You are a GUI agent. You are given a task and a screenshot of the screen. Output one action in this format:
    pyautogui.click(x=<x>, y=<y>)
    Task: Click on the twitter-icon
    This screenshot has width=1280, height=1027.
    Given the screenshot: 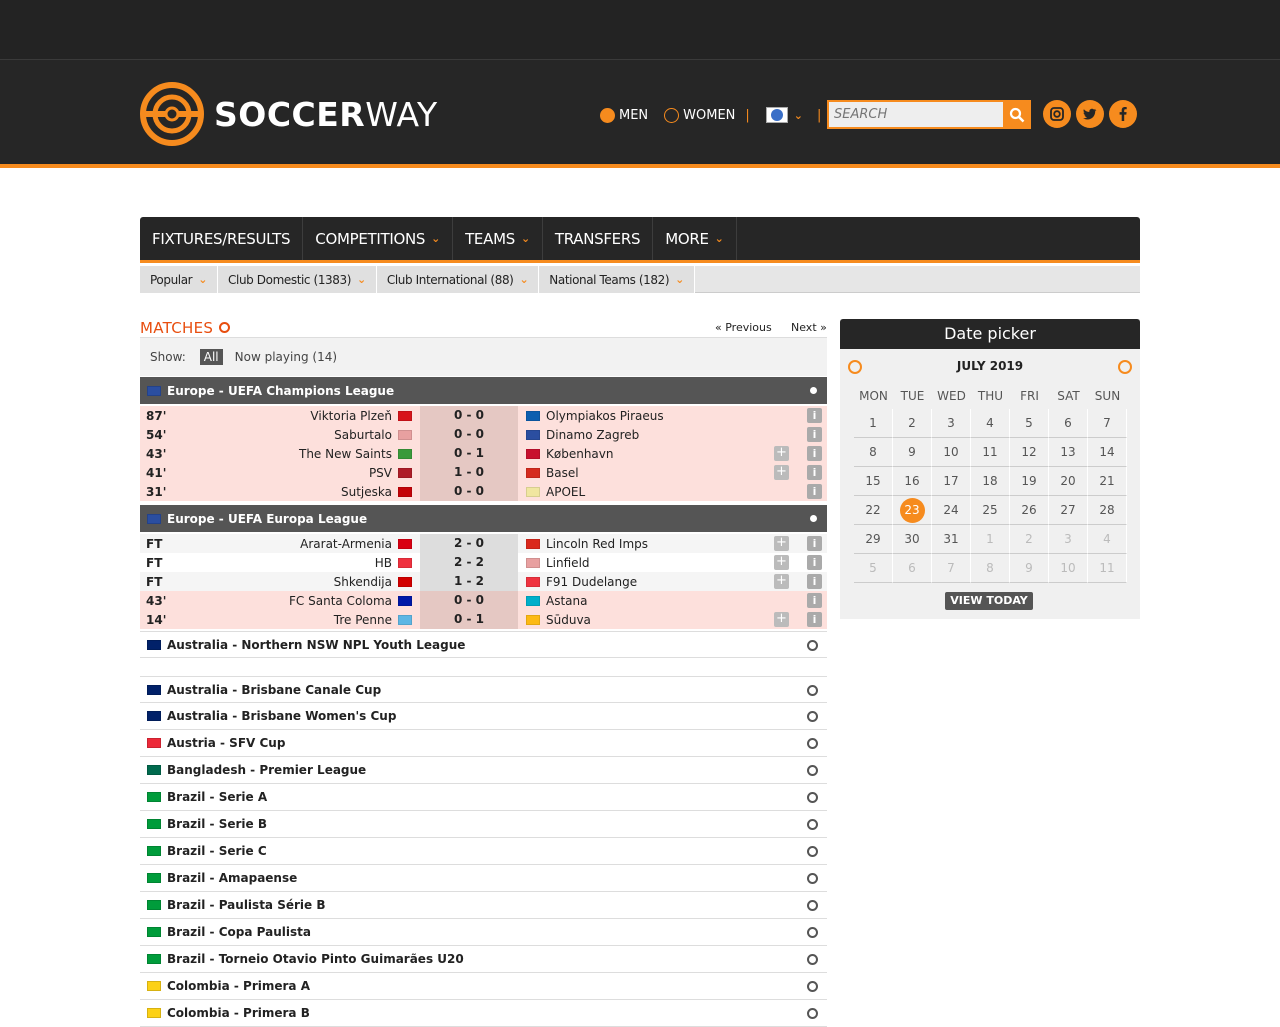 What is the action you would take?
    pyautogui.click(x=1090, y=114)
    